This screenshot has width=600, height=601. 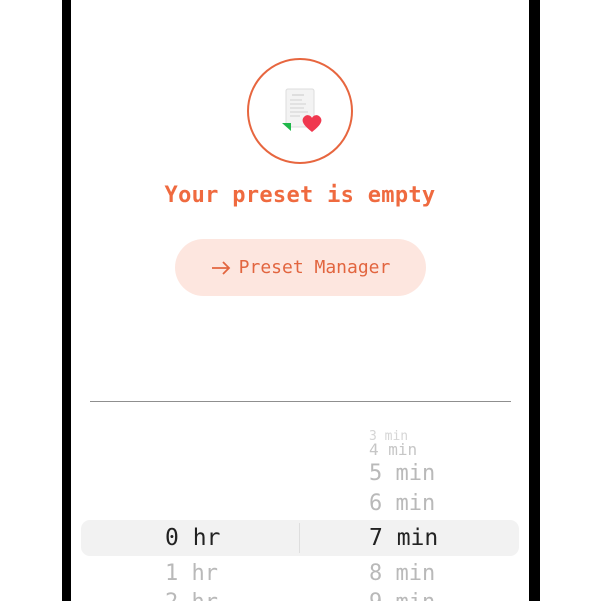 I want to click on minute-option-selected: 7 min, so click(x=403, y=538).